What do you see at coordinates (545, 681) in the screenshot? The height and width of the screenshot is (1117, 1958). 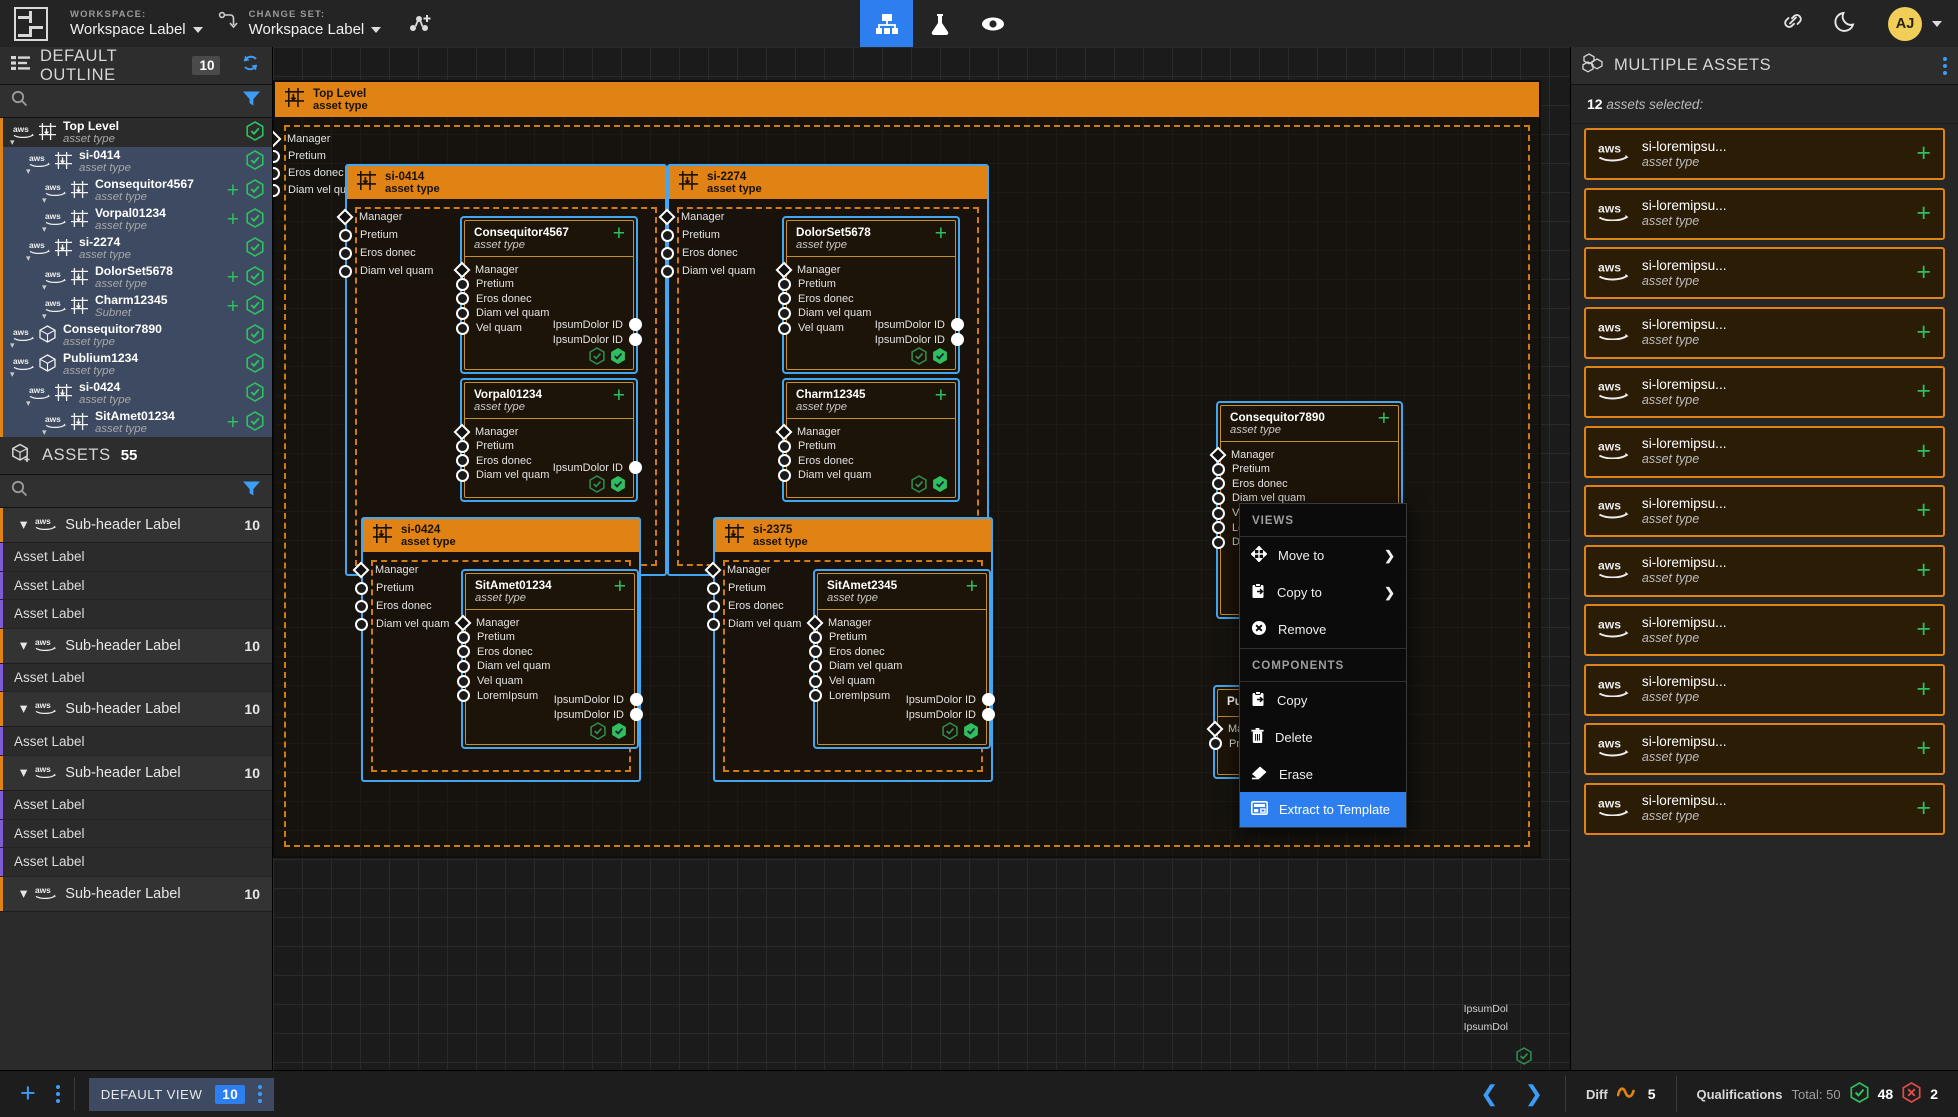 I see `input-socket: Vel quam` at bounding box center [545, 681].